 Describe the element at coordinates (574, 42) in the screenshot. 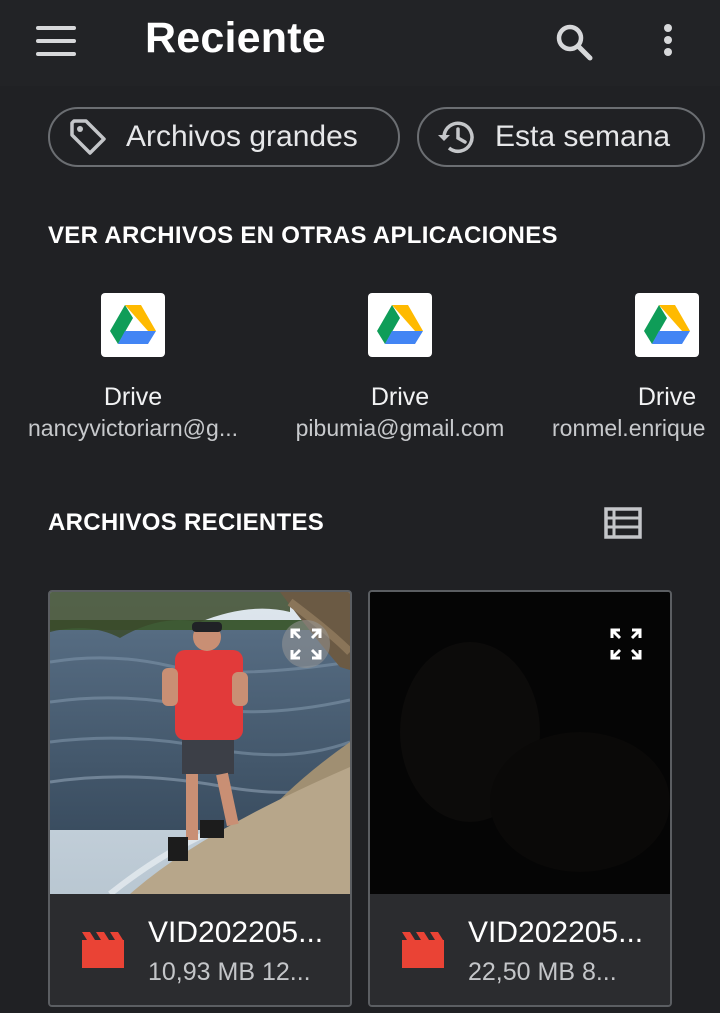

I see `search-icon` at that location.